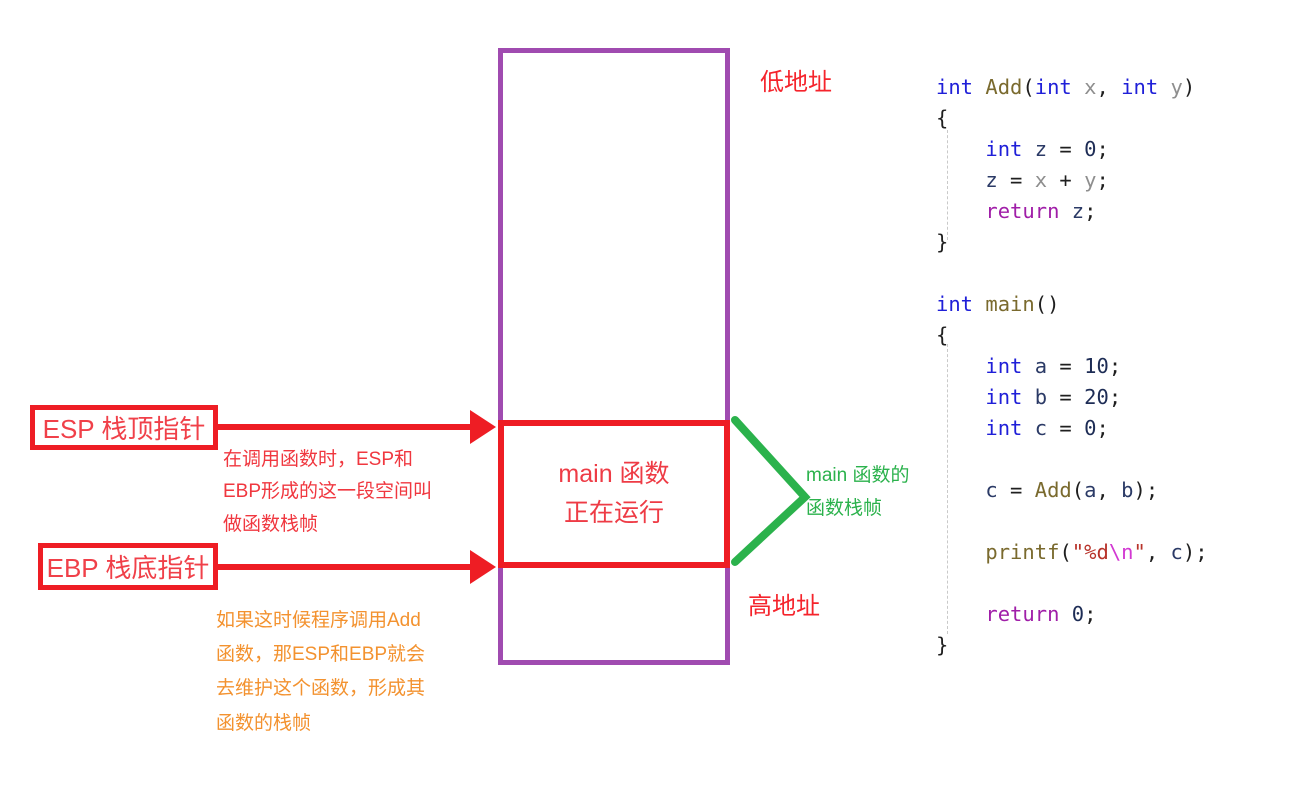 Image resolution: width=1312 pixels, height=789 pixels. Describe the element at coordinates (1041, 149) in the screenshot. I see `code-token: z` at that location.